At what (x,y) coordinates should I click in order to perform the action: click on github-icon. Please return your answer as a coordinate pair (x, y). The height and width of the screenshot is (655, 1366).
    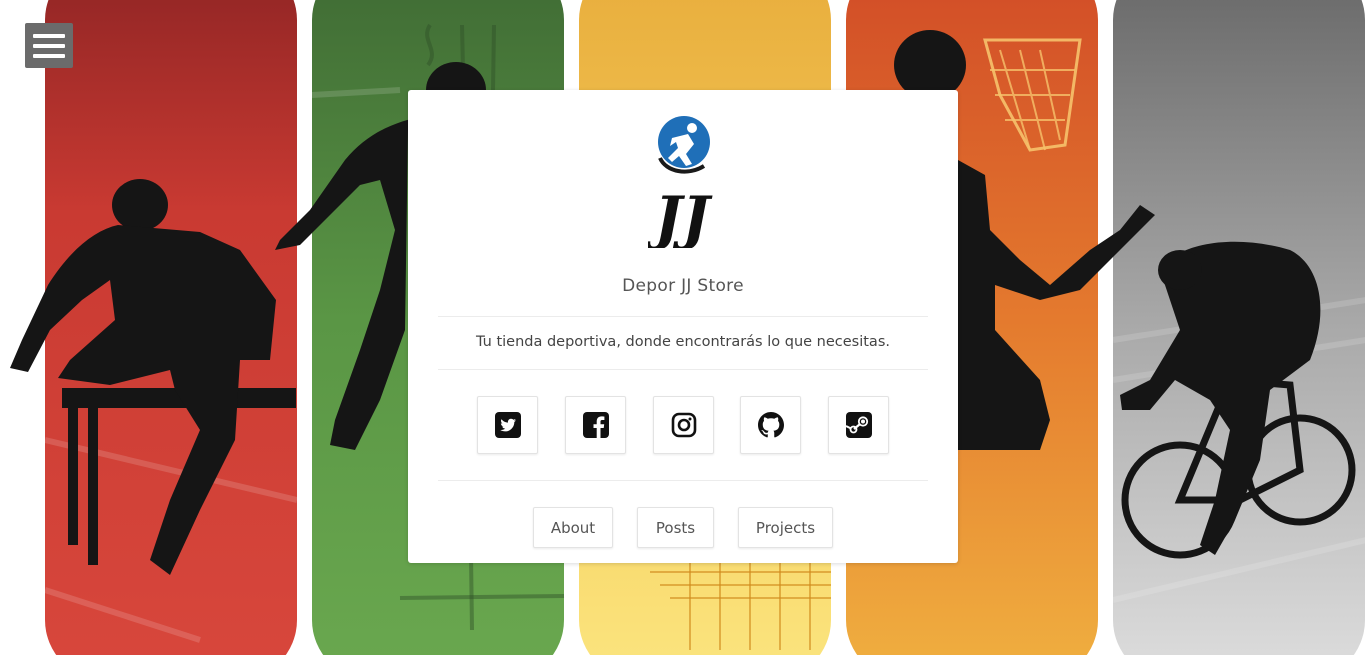
    Looking at the image, I should click on (770, 425).